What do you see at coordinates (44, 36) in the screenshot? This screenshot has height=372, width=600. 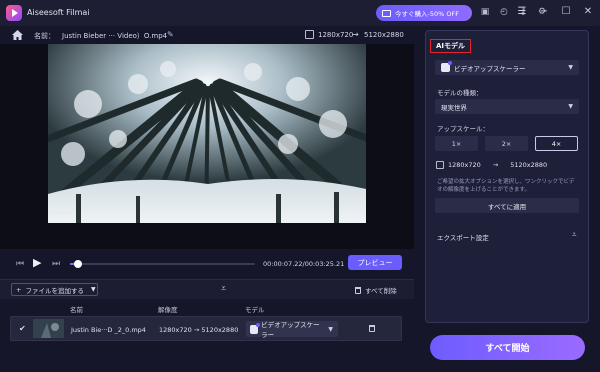 I see `name-label: 名前：` at bounding box center [44, 36].